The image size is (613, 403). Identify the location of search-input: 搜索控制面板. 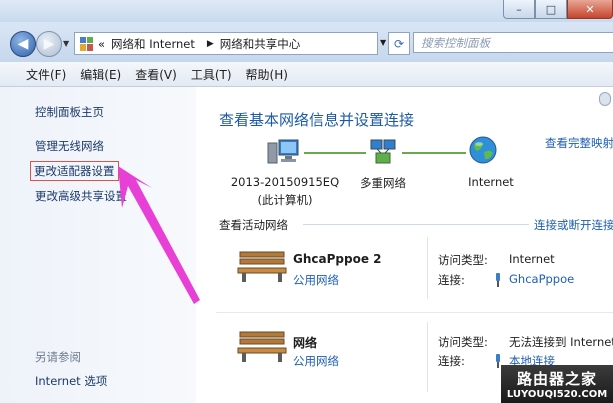
(513, 42).